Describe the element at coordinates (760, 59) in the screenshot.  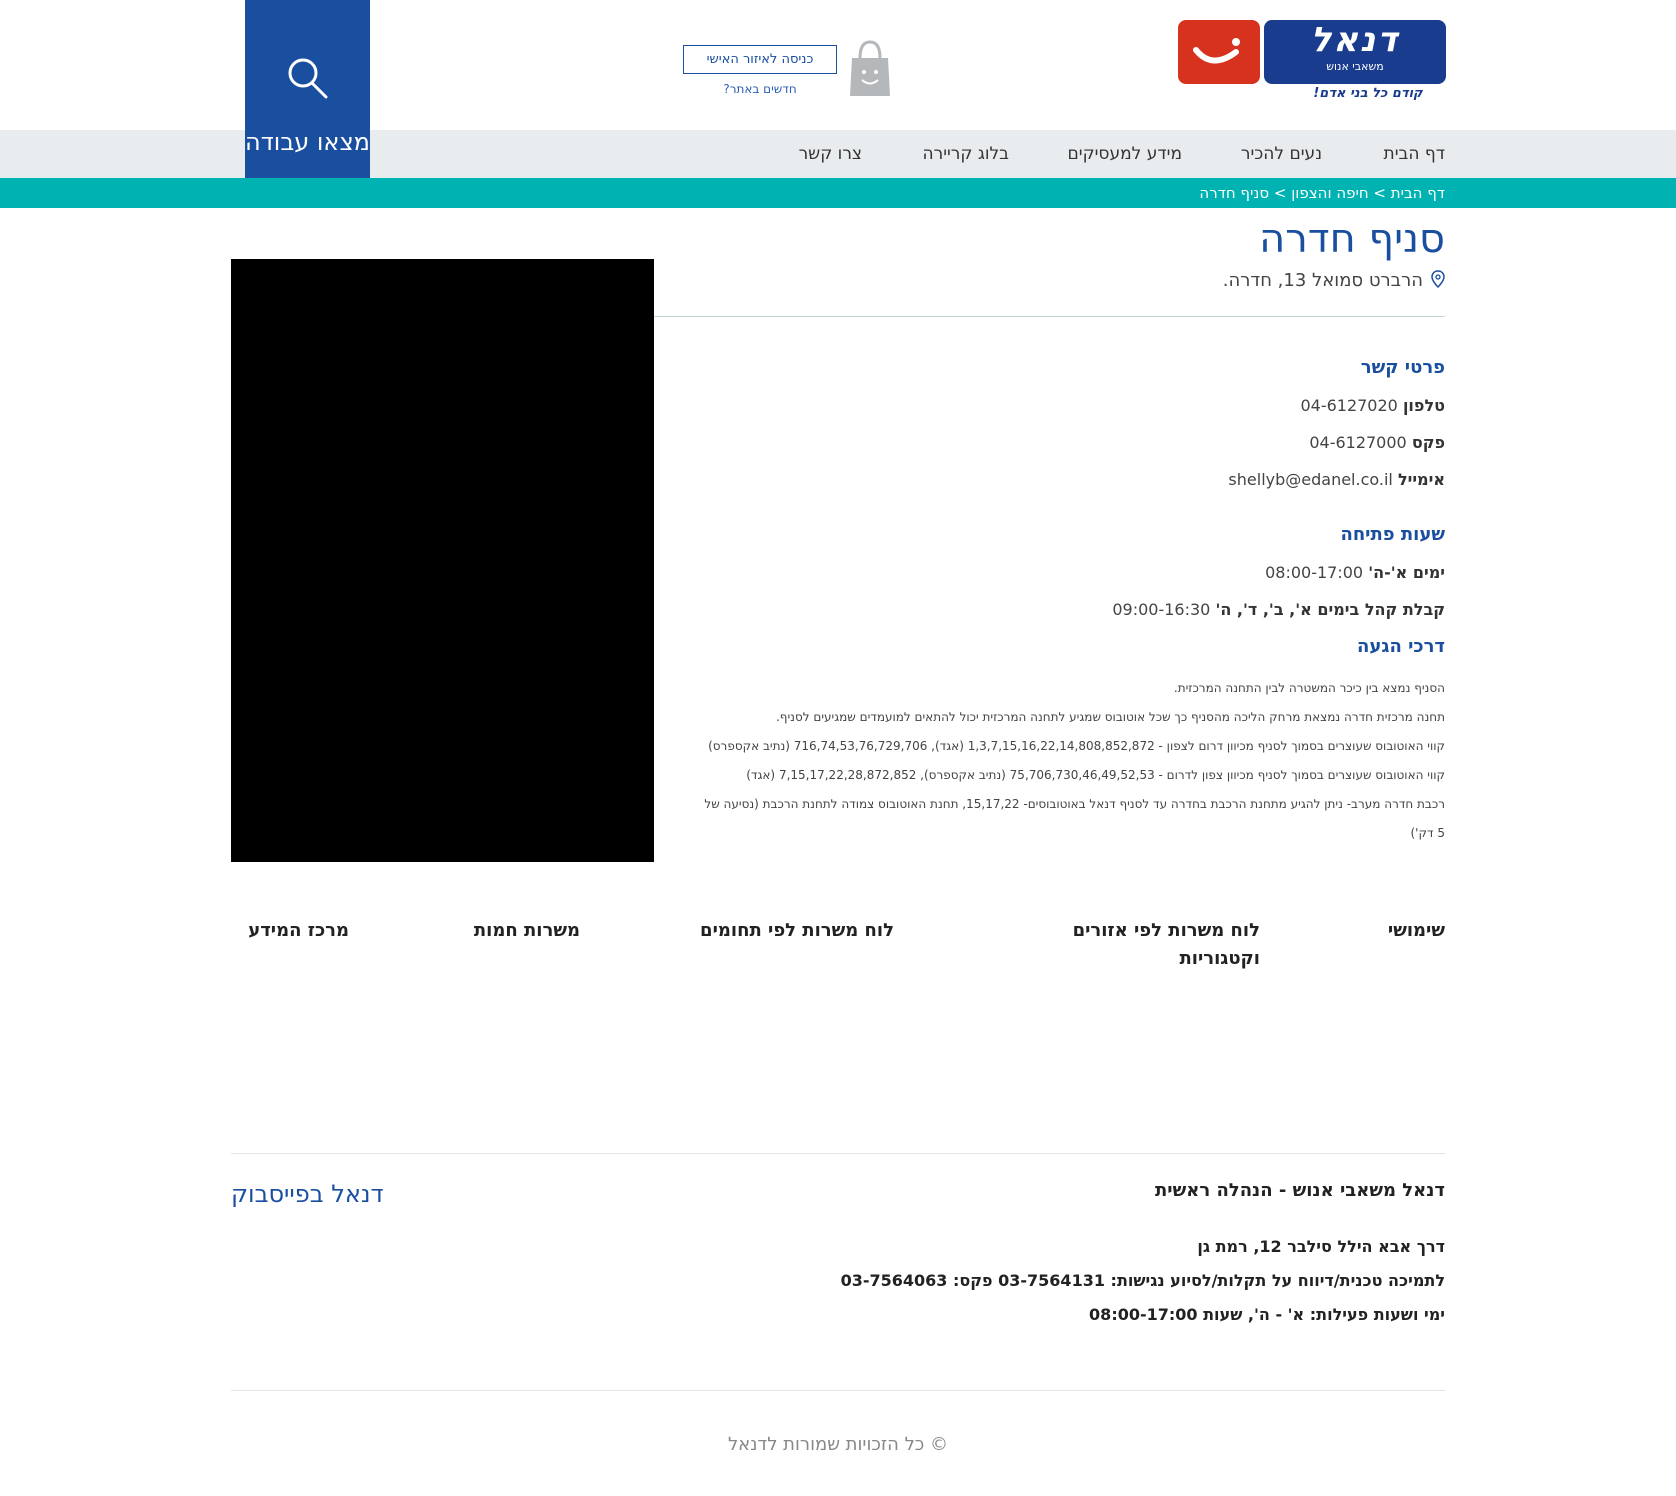
I see `personal-area-login-button: כניסה לאיזור האישי` at that location.